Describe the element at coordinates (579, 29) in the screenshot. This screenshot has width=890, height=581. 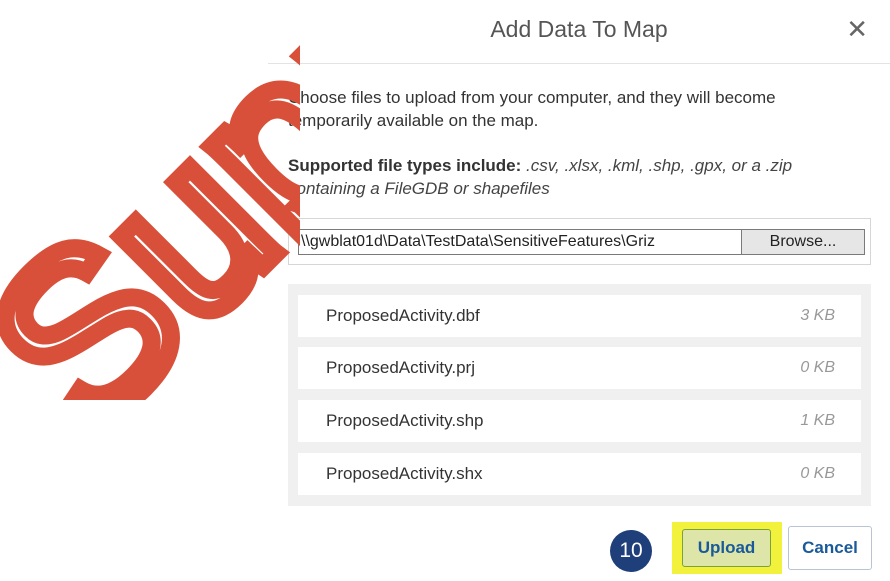
I see `dialog-title: Add Data To Map` at that location.